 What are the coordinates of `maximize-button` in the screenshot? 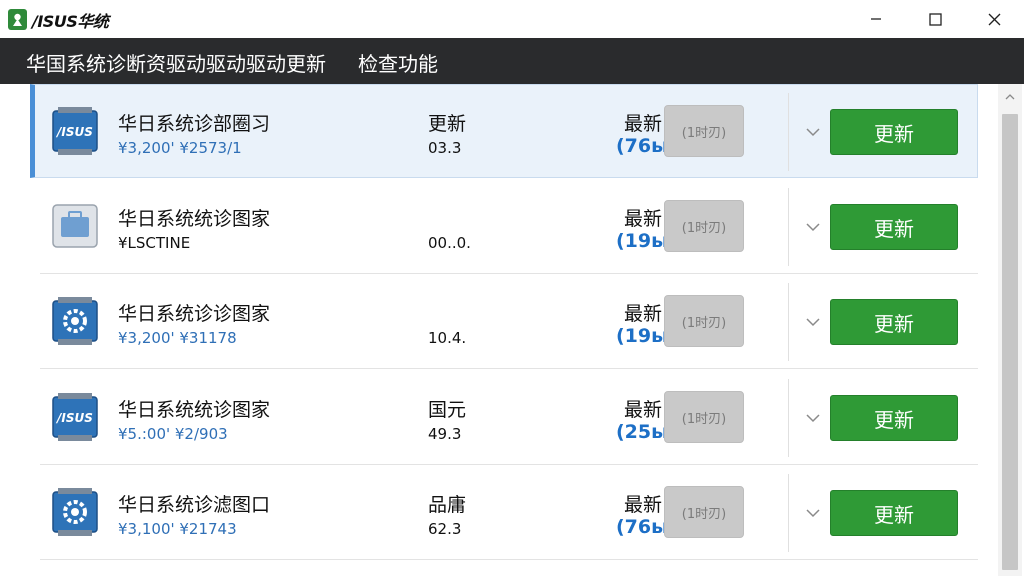 It's located at (935, 19).